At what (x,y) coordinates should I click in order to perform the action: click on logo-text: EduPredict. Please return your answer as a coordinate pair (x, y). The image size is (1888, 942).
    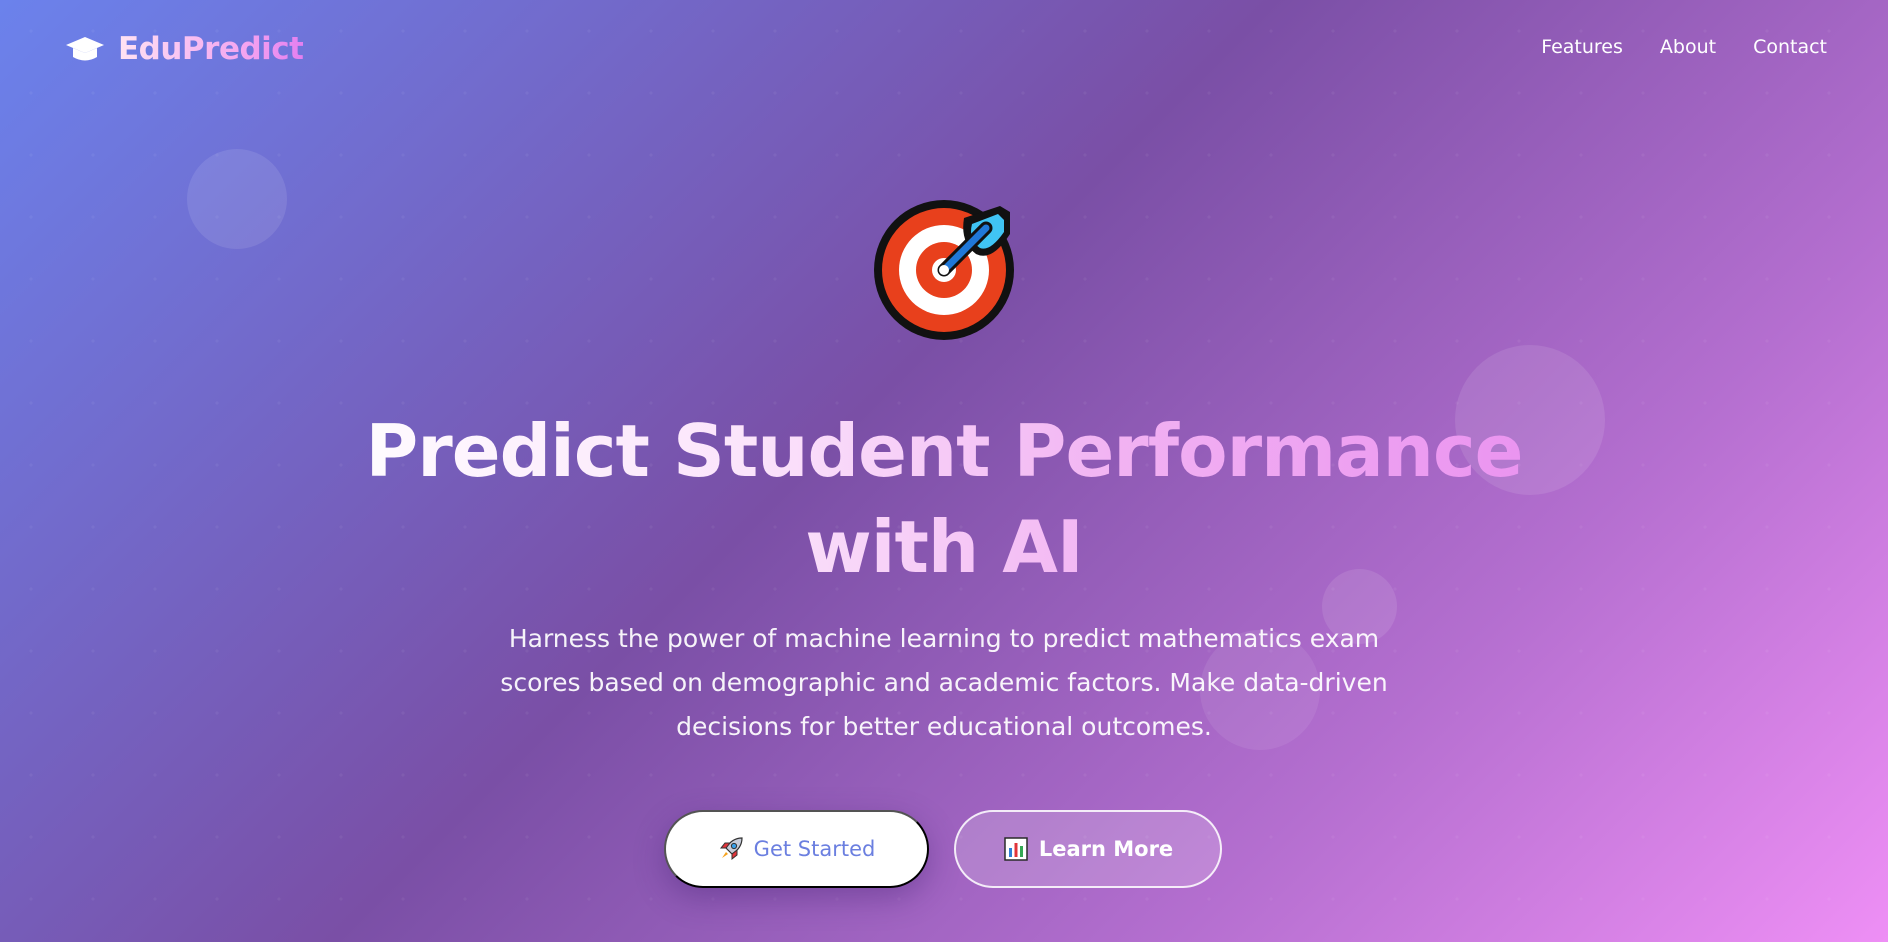
    Looking at the image, I should click on (211, 49).